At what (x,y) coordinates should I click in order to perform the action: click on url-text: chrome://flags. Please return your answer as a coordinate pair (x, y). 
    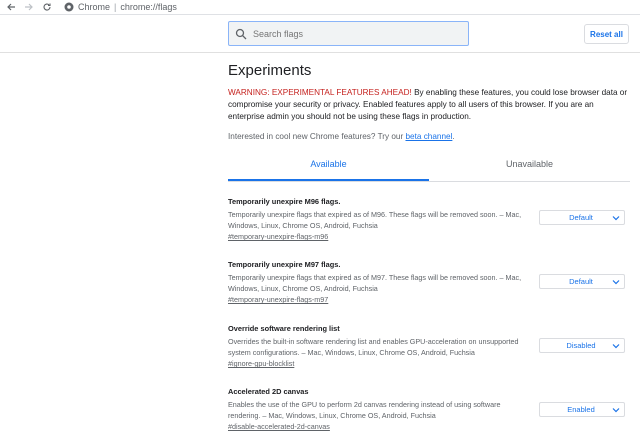
    Looking at the image, I should click on (148, 7).